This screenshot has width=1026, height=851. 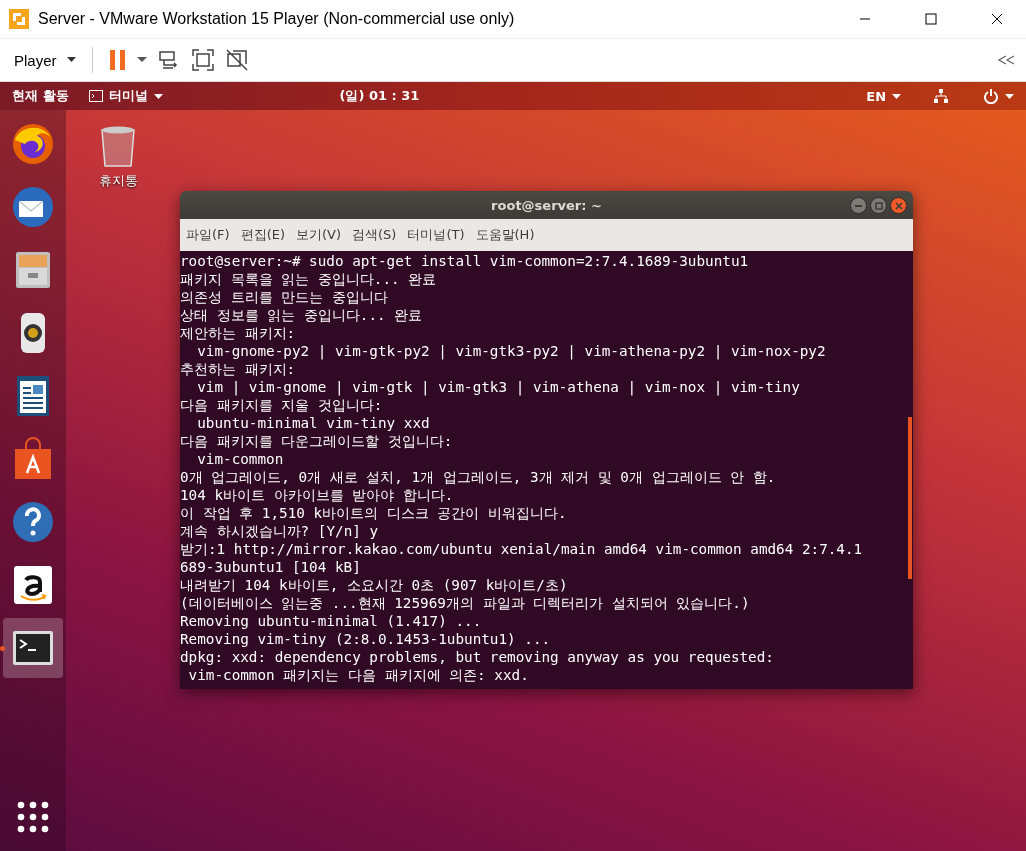 What do you see at coordinates (465, 261) in the screenshot?
I see `terminal-line: root@server:~# sudo apt-get install vim-common=2:7.4.1689-3ubuntu1` at bounding box center [465, 261].